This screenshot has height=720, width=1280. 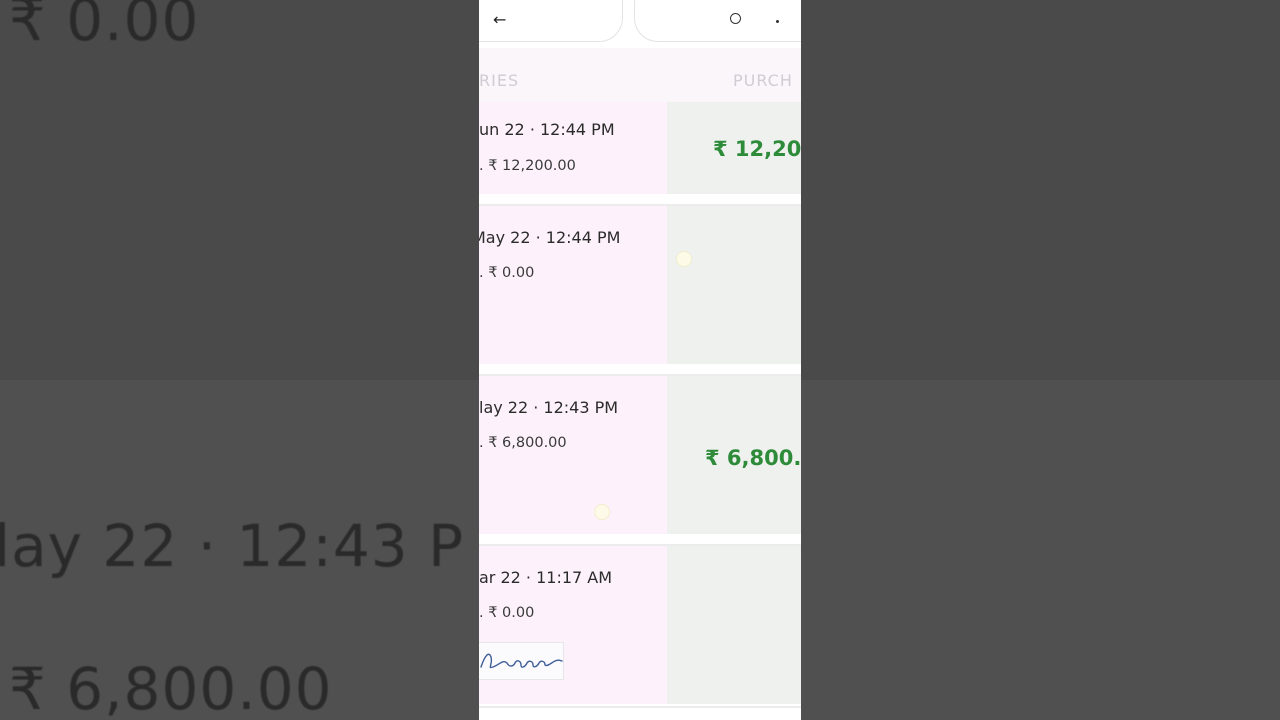 I want to click on search-icon, so click(x=735, y=18).